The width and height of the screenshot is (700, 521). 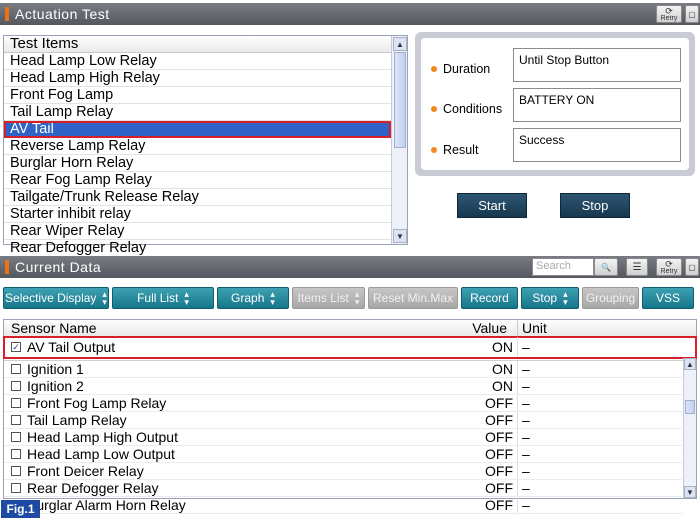 What do you see at coordinates (689, 428) in the screenshot?
I see `data-table-scrollbar: ▲ ▼` at bounding box center [689, 428].